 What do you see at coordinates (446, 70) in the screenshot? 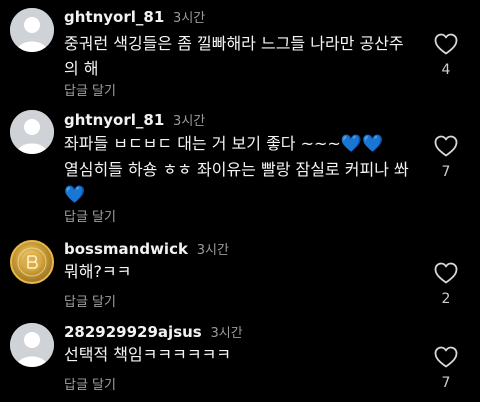
I see `like-count: 4` at bounding box center [446, 70].